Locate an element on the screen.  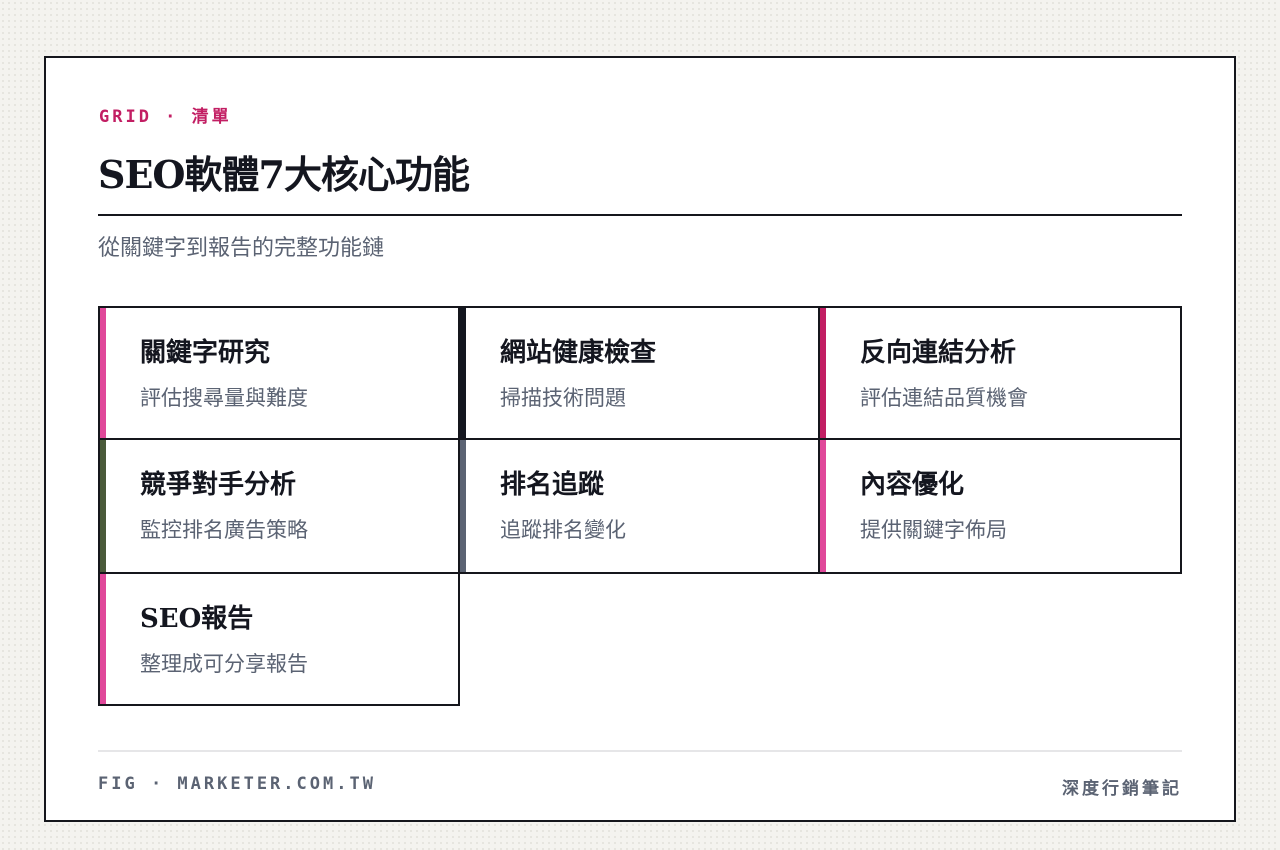
feature-title: 關鍵字研究 is located at coordinates (205, 353).